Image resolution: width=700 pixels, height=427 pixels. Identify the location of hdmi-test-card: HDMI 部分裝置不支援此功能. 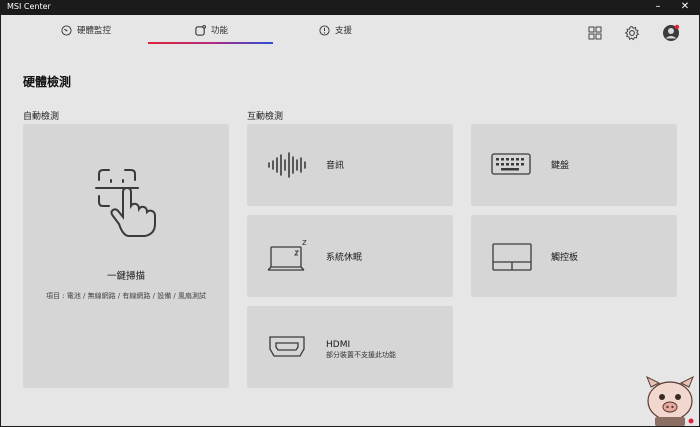
(350, 347).